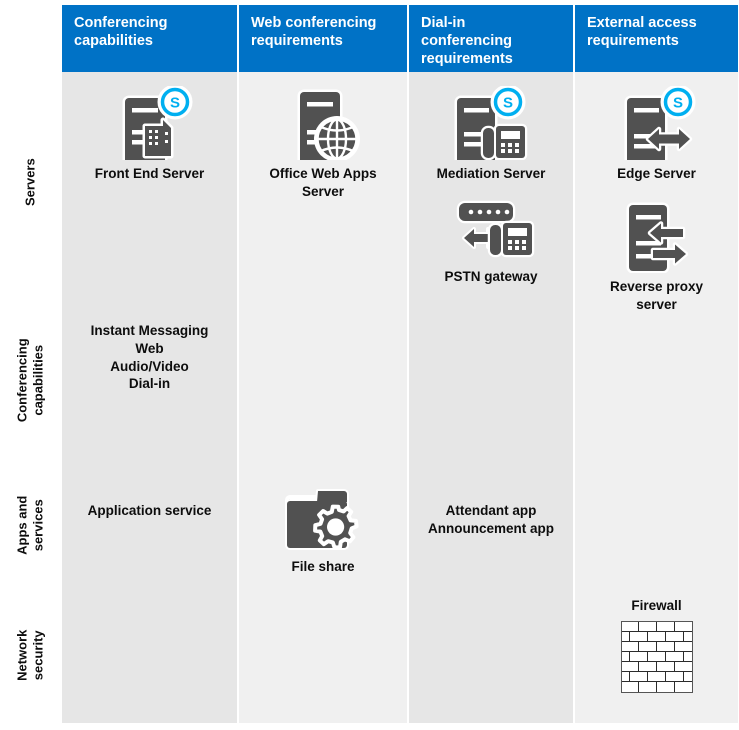 The width and height of the screenshot is (739, 730). Describe the element at coordinates (656, 173) in the screenshot. I see `label-edge-server: Edge Server` at that location.